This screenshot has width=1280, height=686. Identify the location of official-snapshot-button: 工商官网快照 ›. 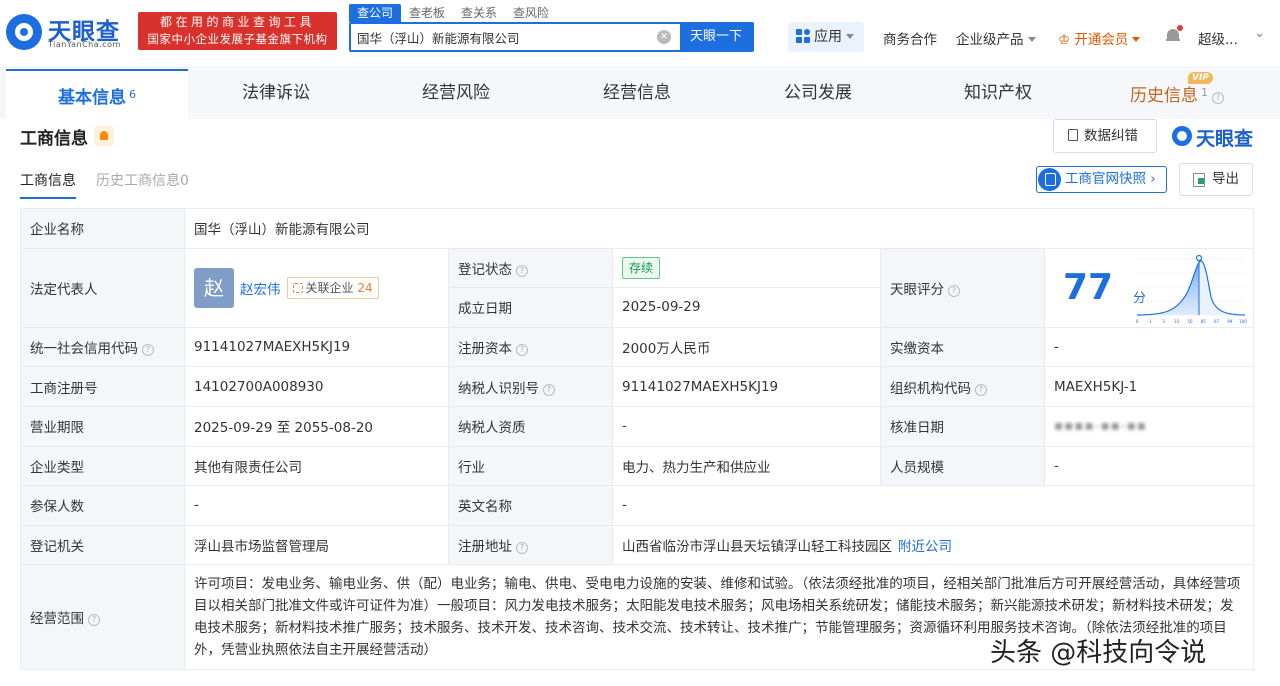
(1101, 179).